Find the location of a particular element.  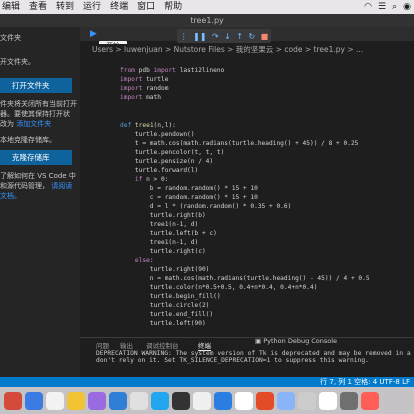

status-tray: ◠ ☰ ⌕ ◉ is located at coordinates (387, 7).